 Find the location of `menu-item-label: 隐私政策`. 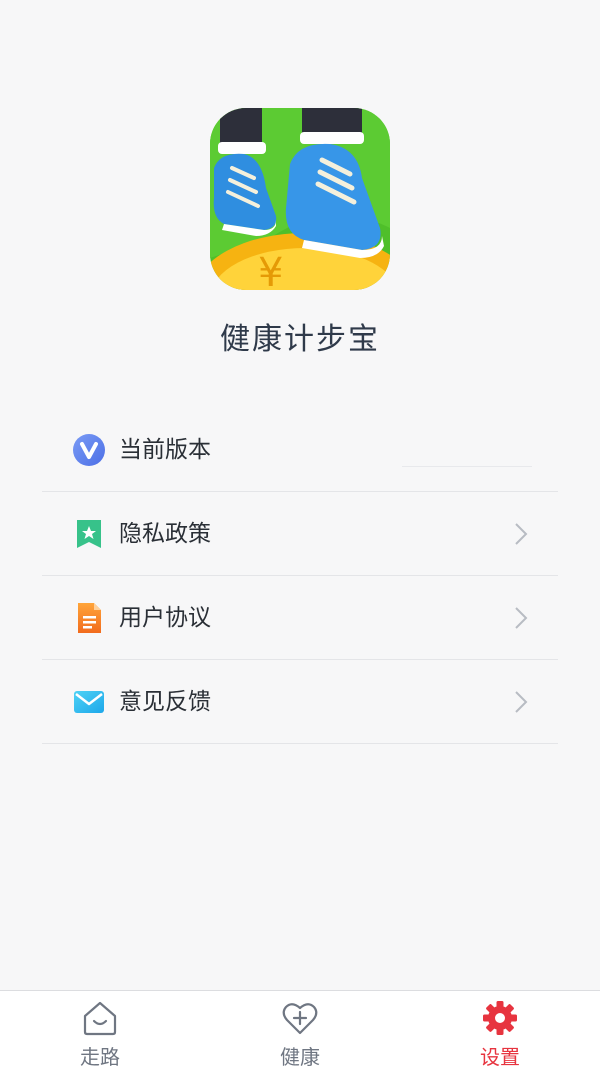

menu-item-label: 隐私政策 is located at coordinates (165, 534).